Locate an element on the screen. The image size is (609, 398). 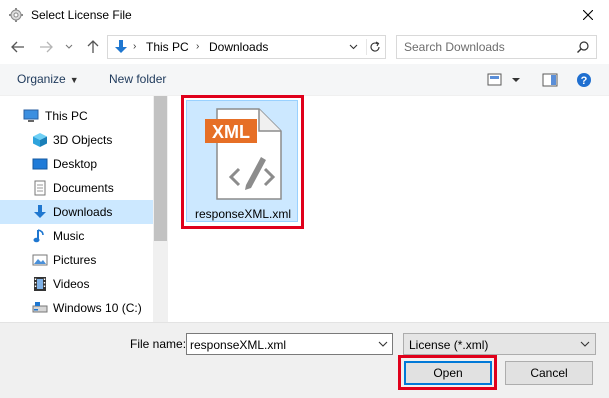
file-name-combobox is located at coordinates (289, 344).